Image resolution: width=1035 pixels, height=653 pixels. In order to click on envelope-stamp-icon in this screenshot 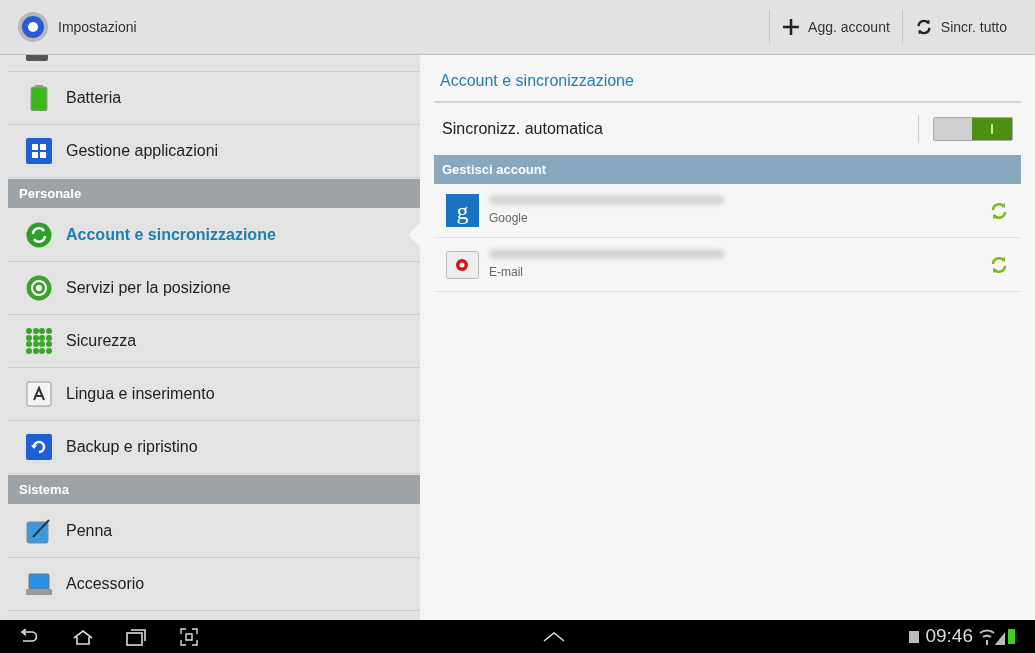, I will do `click(462, 264)`.